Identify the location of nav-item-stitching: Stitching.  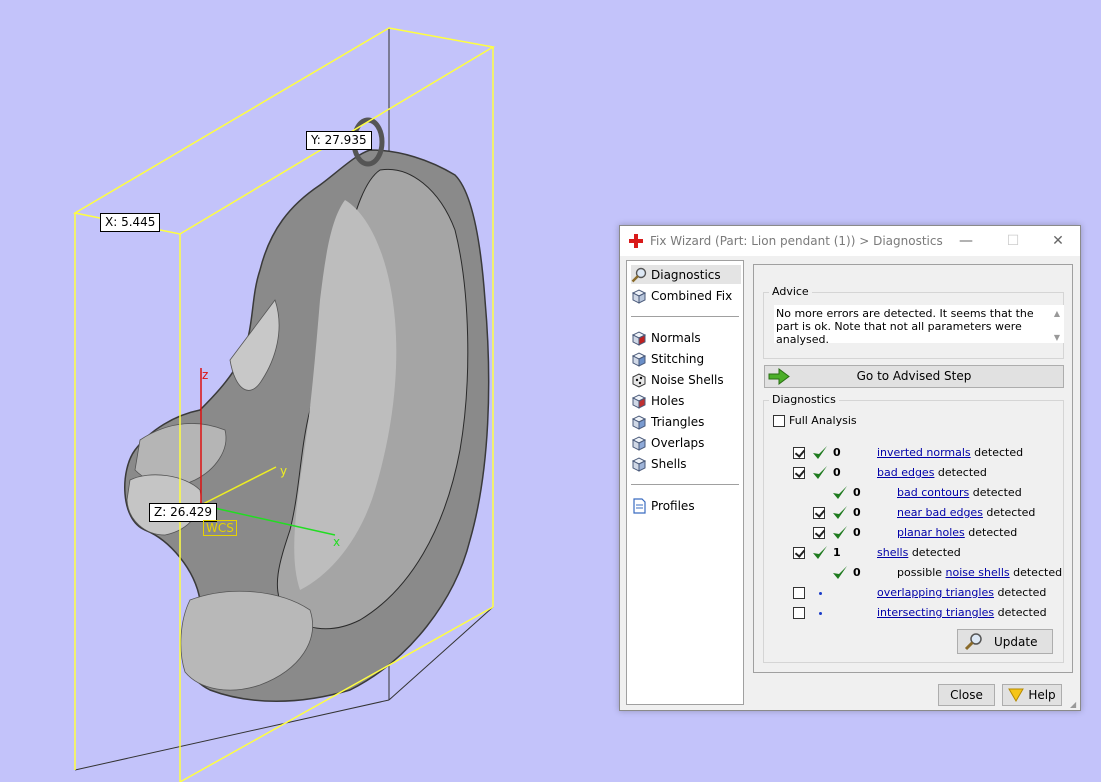
(686, 358).